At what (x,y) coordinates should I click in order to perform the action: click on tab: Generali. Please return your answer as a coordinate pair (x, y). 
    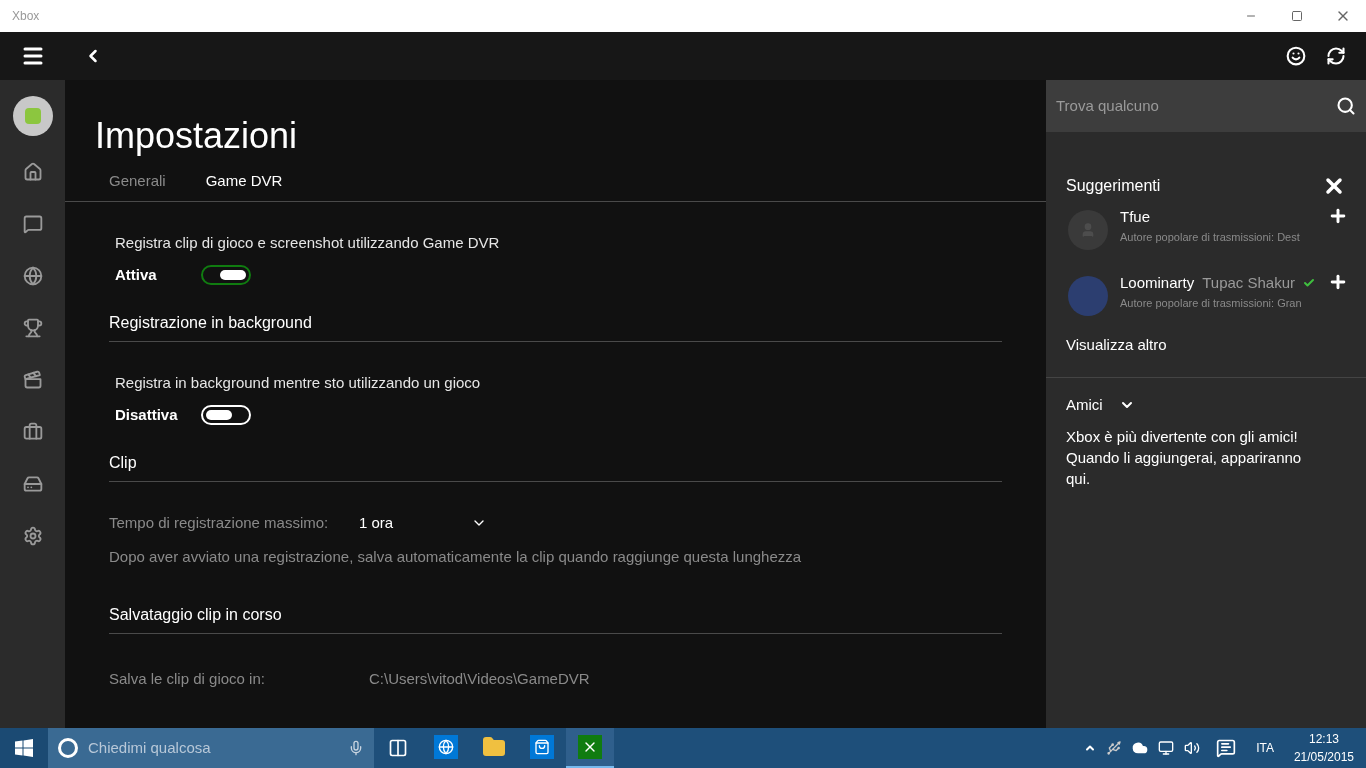
    Looking at the image, I should click on (137, 181).